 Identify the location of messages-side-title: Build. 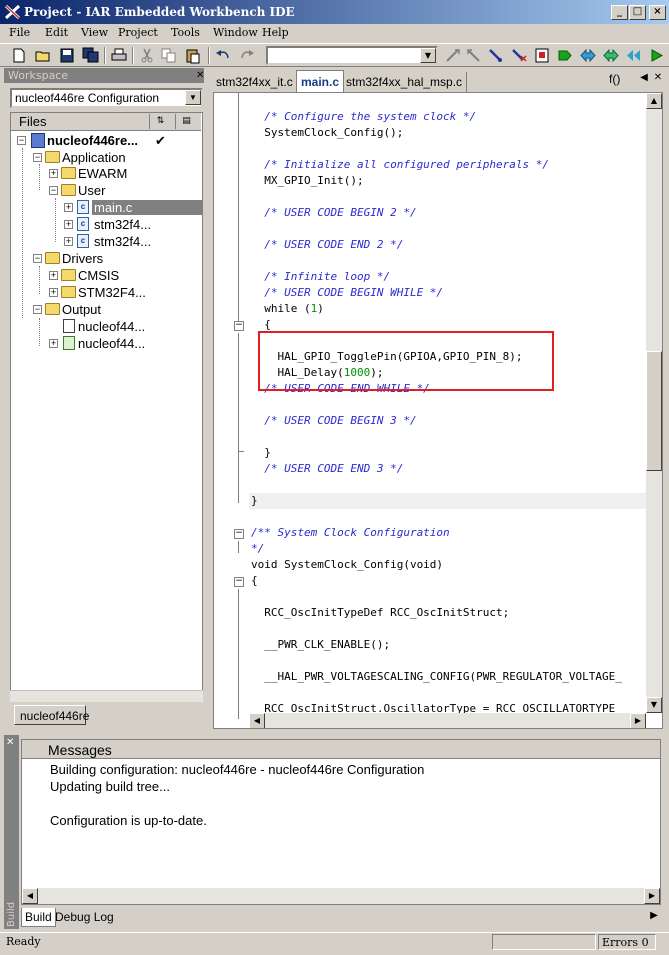
(11, 832).